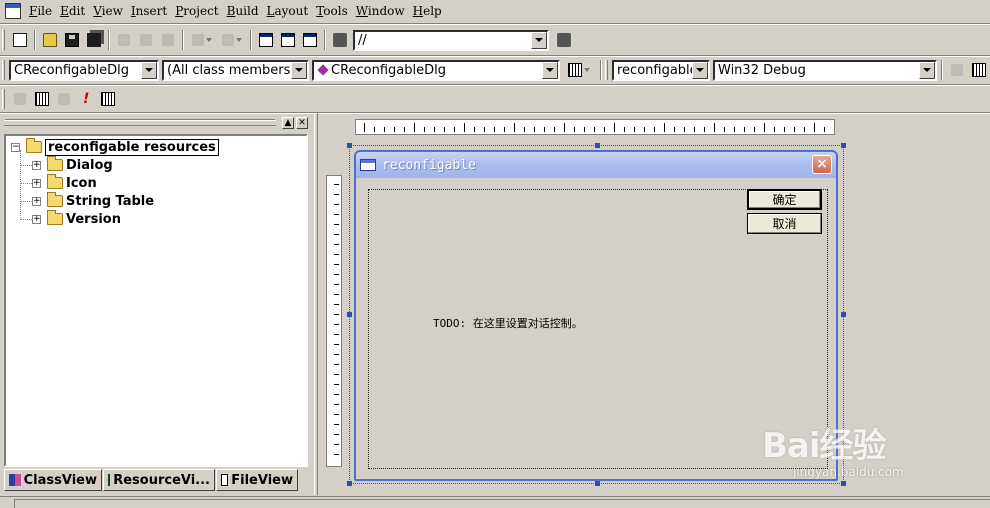 This screenshot has height=508, width=990. What do you see at coordinates (232, 40) in the screenshot?
I see `redo-button` at bounding box center [232, 40].